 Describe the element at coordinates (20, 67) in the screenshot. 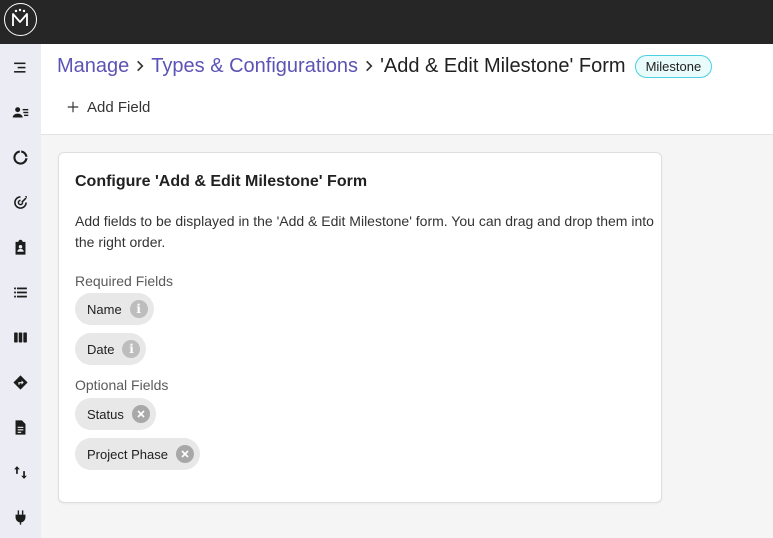

I see `menu-collapse-icon` at that location.